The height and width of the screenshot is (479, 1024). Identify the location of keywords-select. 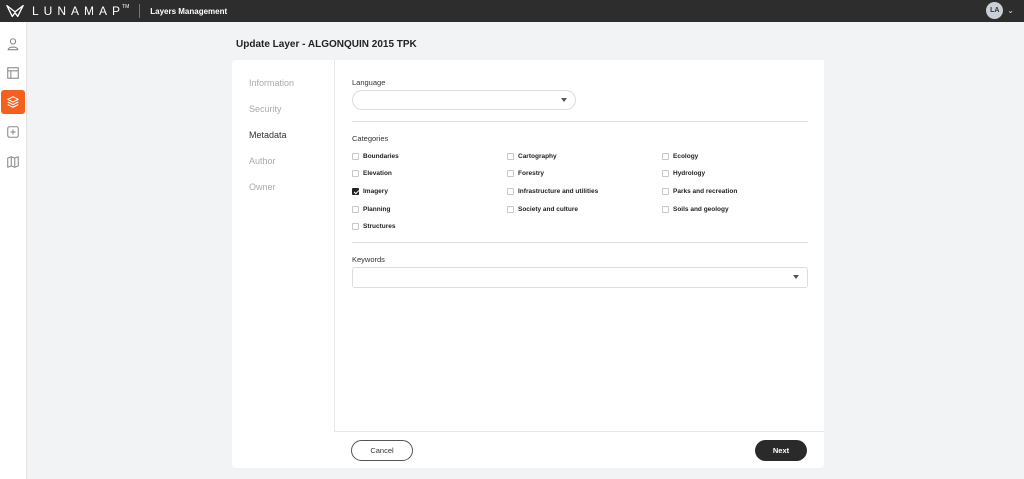
(580, 277).